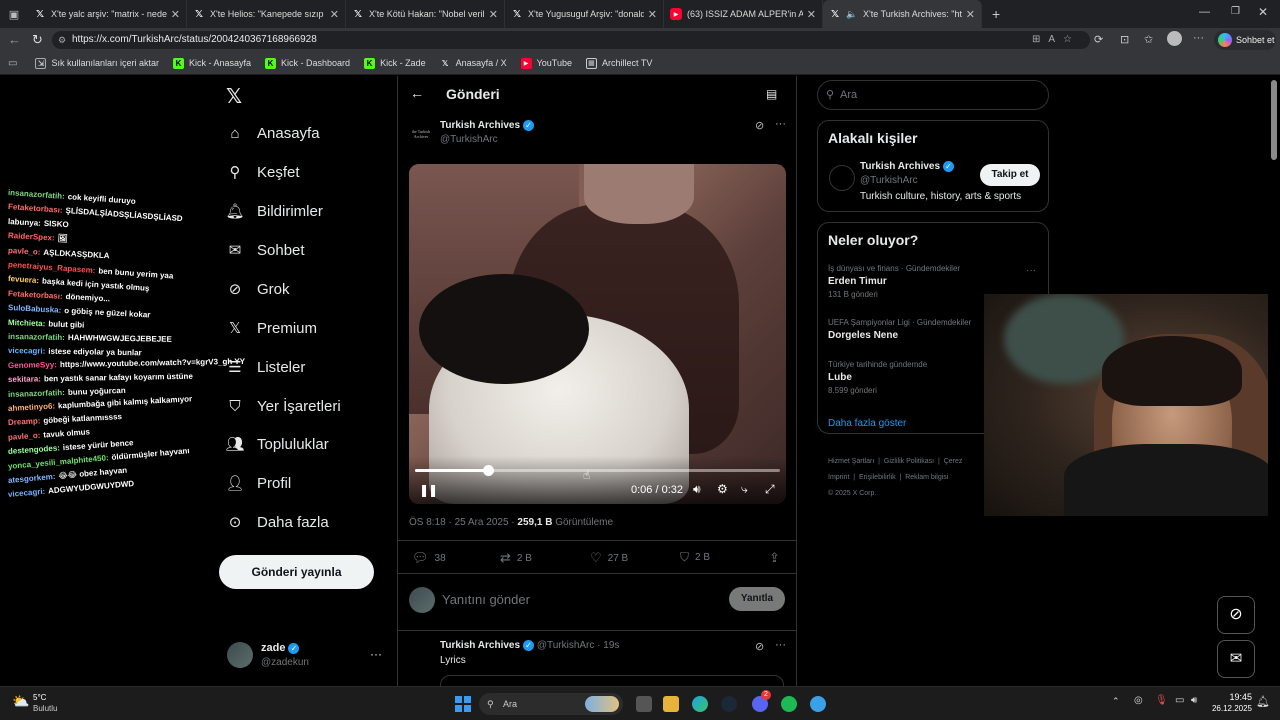 Image resolution: width=1280 pixels, height=720 pixels. What do you see at coordinates (584, 14) in the screenshot?
I see `browser-tab: 𝕏X'te Yugusuguf Arşiv: "donald tru✕` at bounding box center [584, 14].